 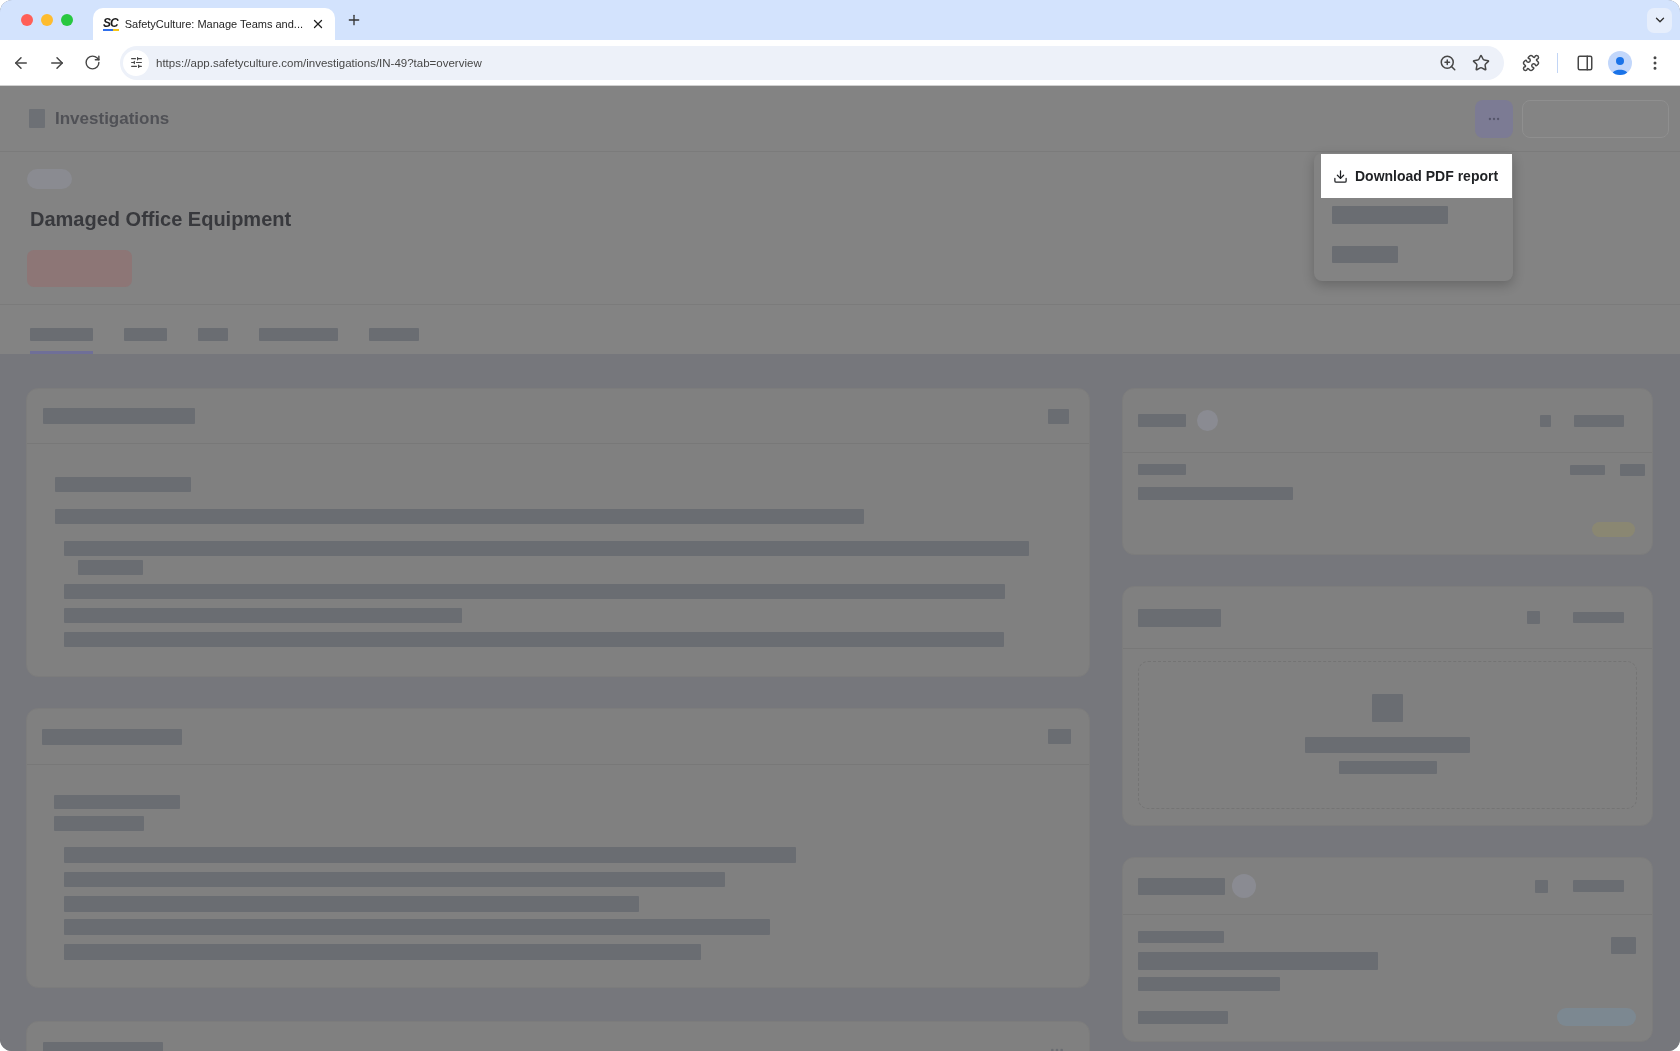 I want to click on chevron-down-icon, so click(x=1659, y=20).